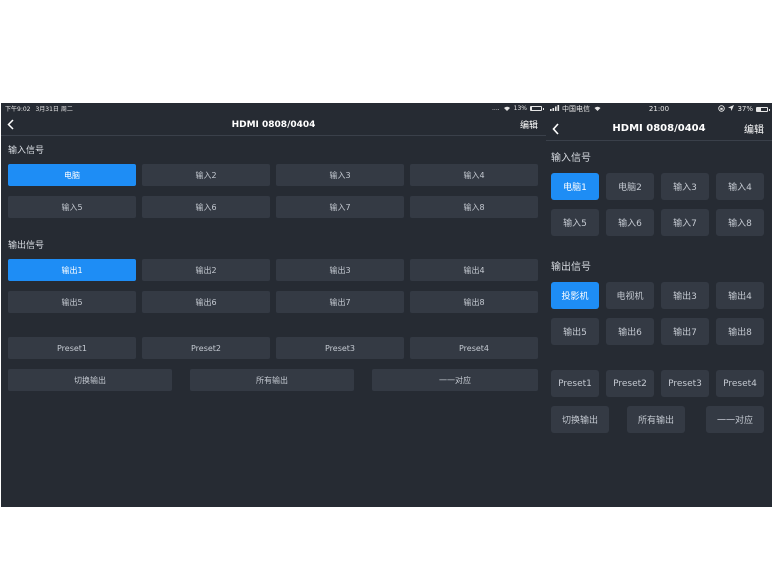 This screenshot has width=772, height=579. What do you see at coordinates (54, 109) in the screenshot?
I see `status-date: 3月31日 周二` at bounding box center [54, 109].